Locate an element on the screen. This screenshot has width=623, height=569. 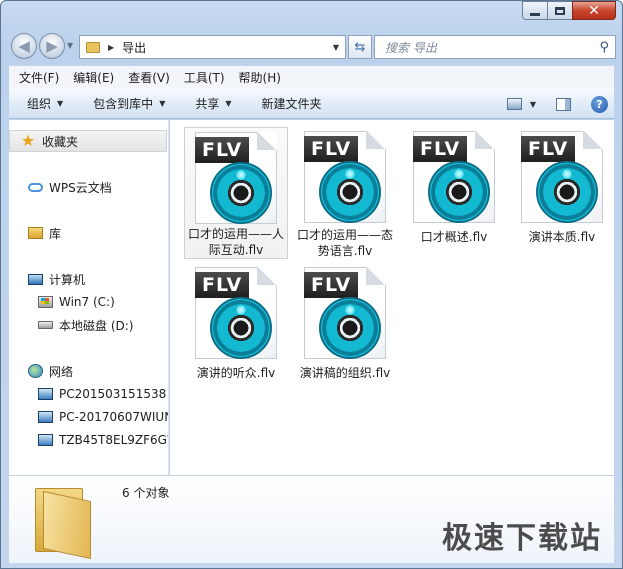
file-name: 演讲本质.flv is located at coordinates (562, 237).